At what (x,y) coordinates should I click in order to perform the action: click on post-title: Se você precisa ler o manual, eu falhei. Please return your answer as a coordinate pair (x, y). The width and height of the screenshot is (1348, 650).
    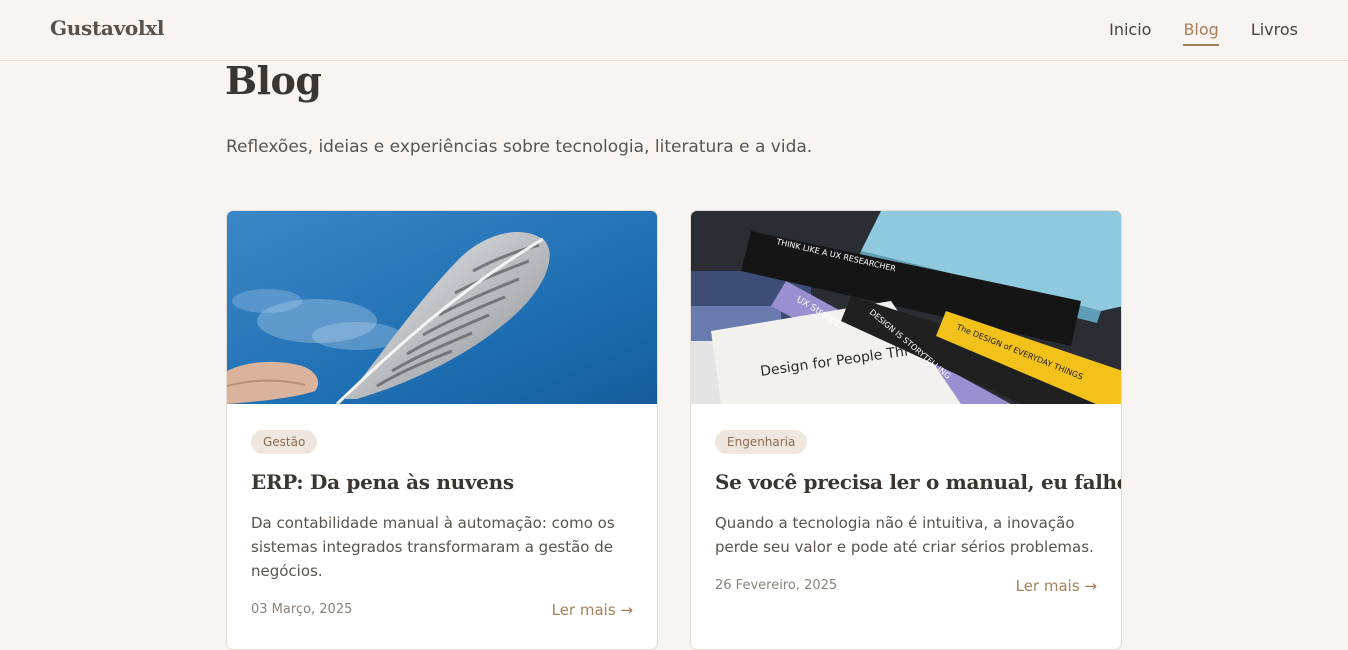
    Looking at the image, I should click on (918, 482).